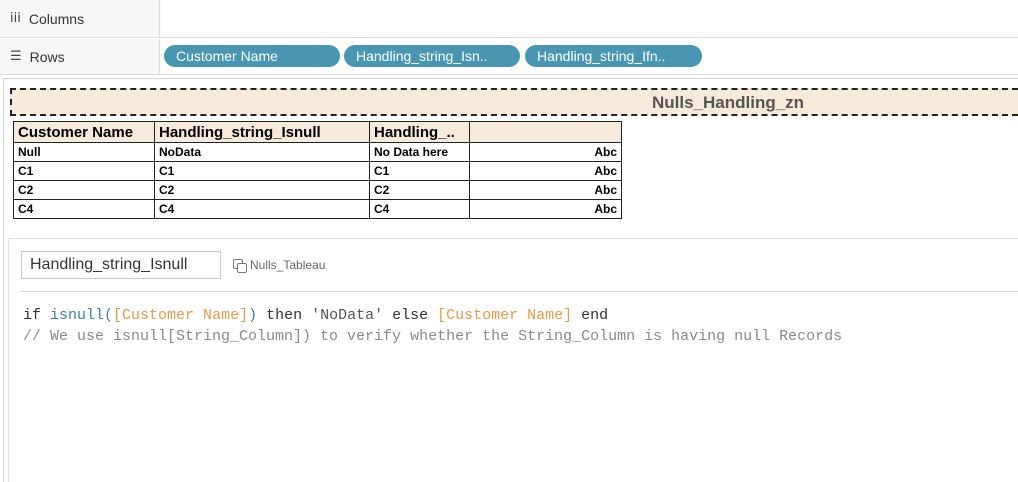 The image size is (1018, 482). What do you see at coordinates (590, 315) in the screenshot?
I see `code-end: end` at bounding box center [590, 315].